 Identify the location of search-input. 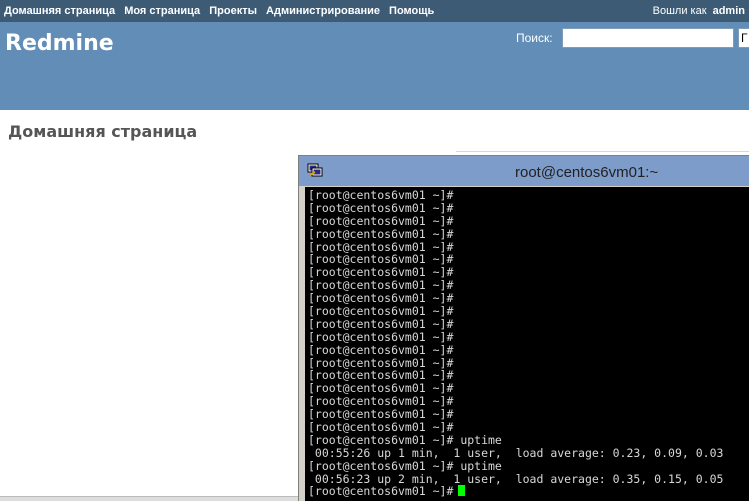
(648, 38).